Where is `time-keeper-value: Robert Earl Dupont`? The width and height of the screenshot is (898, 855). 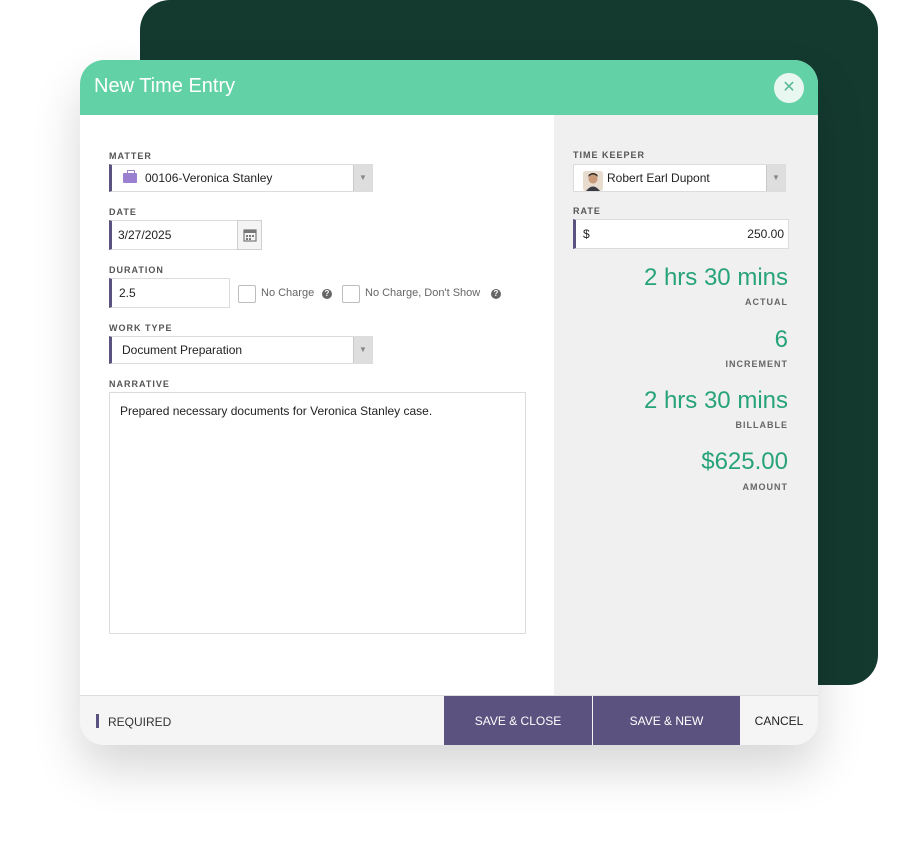 time-keeper-value: Robert Earl Dupont is located at coordinates (658, 178).